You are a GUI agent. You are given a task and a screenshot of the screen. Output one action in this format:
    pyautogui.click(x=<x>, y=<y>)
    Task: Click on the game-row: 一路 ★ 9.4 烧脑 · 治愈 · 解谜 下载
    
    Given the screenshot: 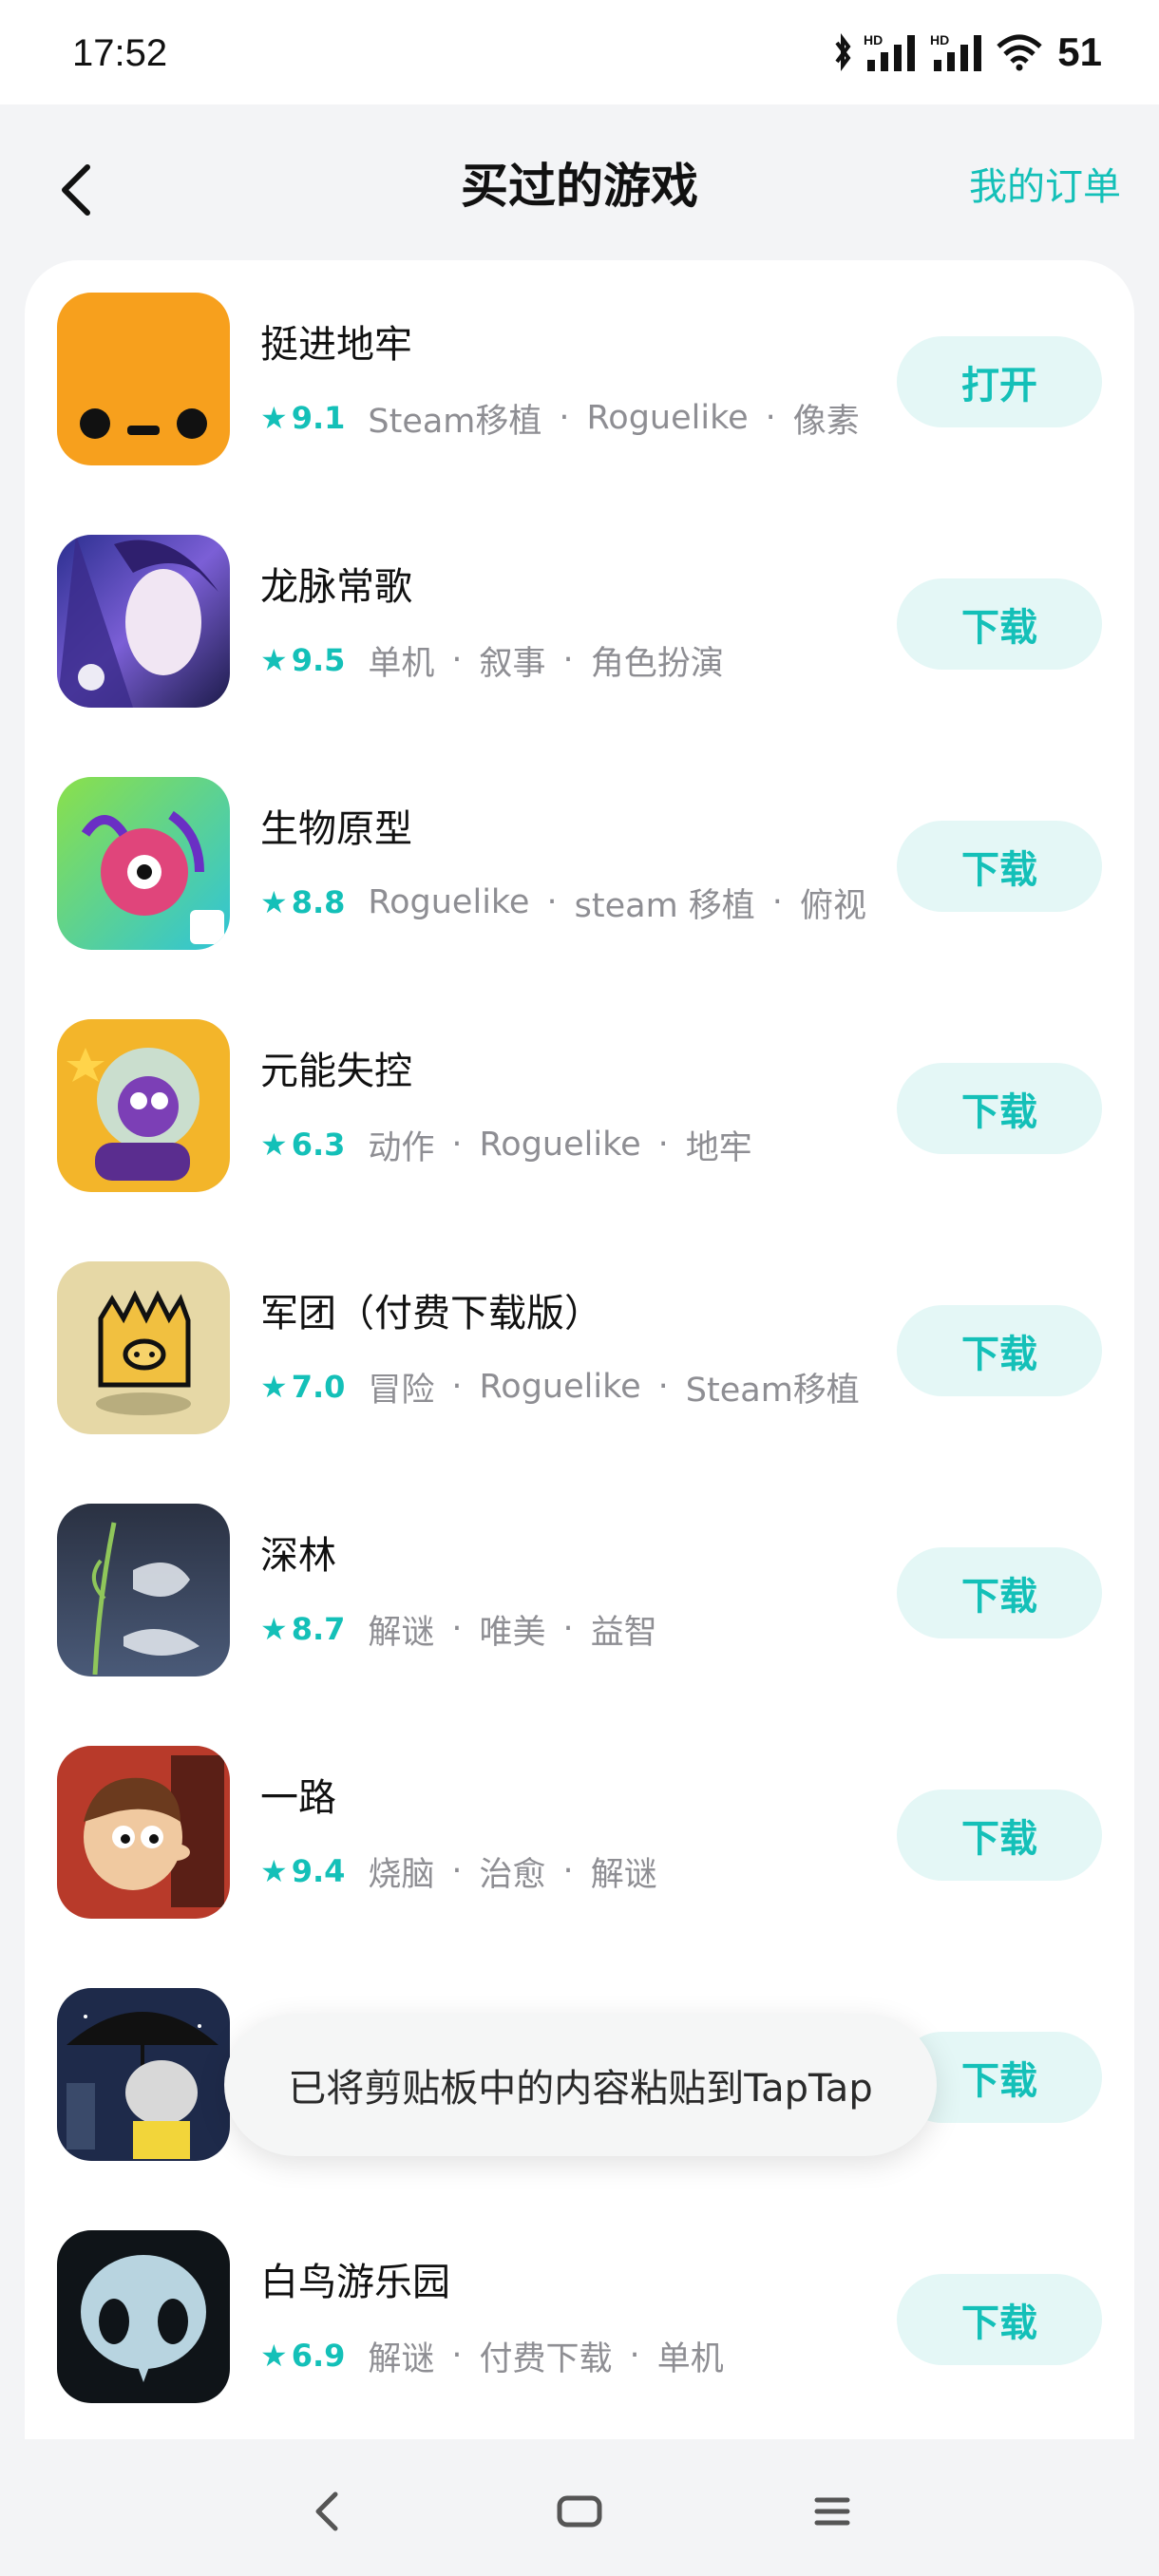 What is the action you would take?
    pyautogui.click(x=579, y=1835)
    